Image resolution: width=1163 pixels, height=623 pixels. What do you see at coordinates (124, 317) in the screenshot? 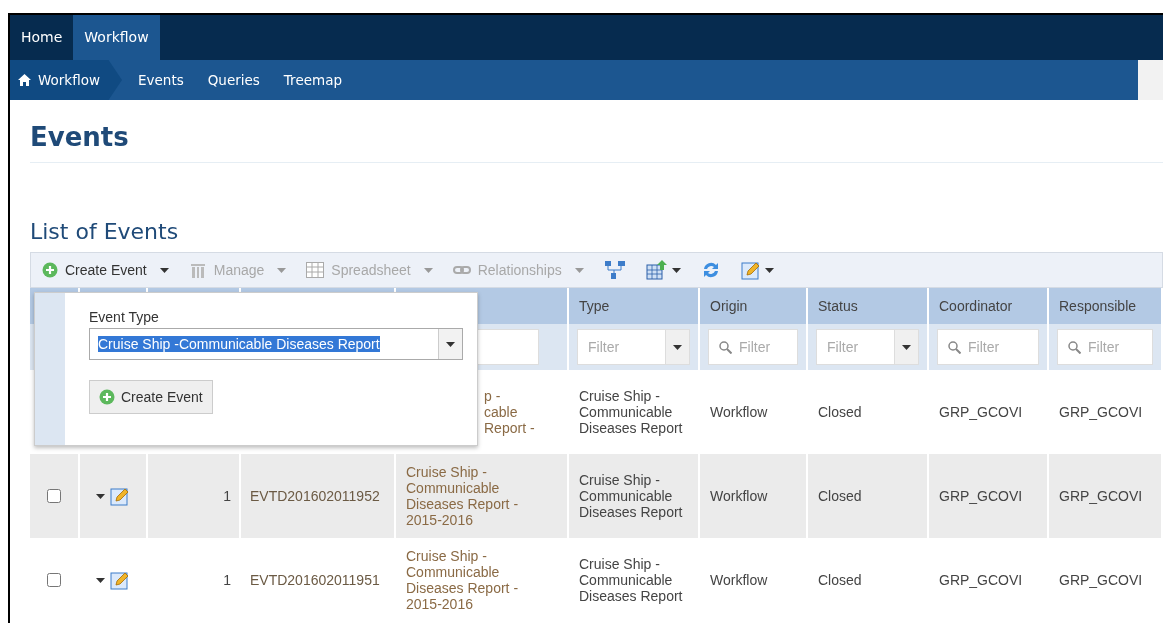
I see `field-label: Event Type` at bounding box center [124, 317].